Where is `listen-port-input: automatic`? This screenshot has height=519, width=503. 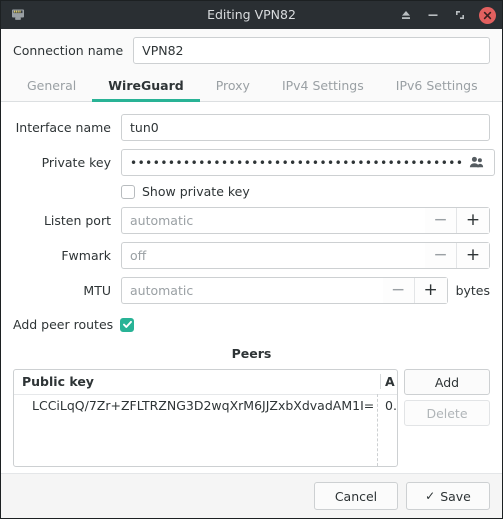
listen-port-input: automatic is located at coordinates (273, 220).